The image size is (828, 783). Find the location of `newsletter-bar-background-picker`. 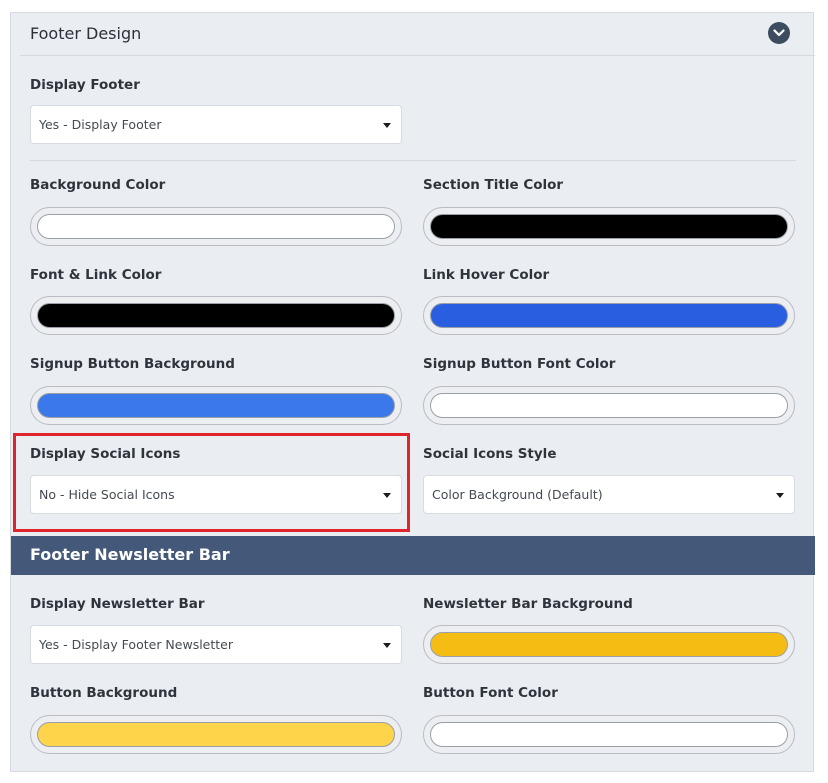

newsletter-bar-background-picker is located at coordinates (609, 644).